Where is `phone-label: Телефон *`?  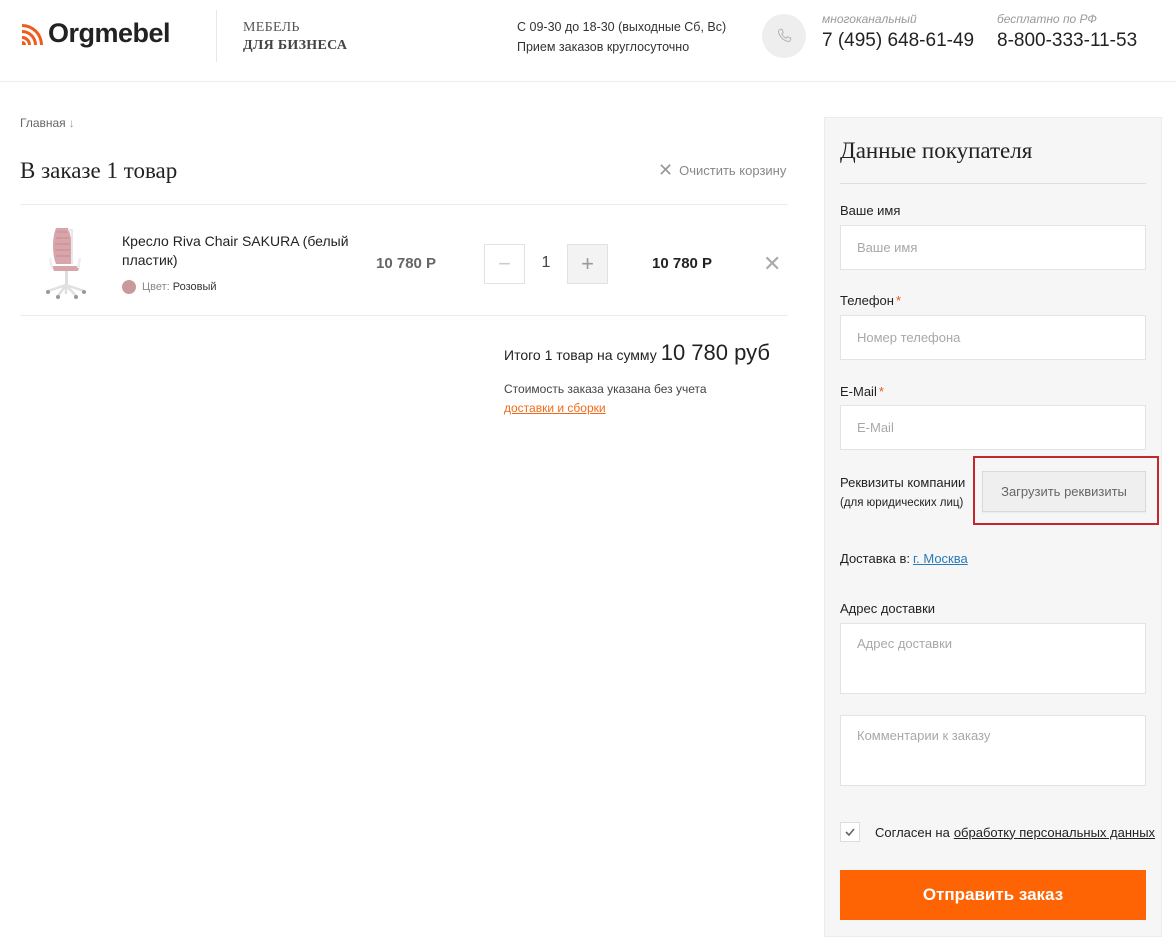 phone-label: Телефон * is located at coordinates (870, 300).